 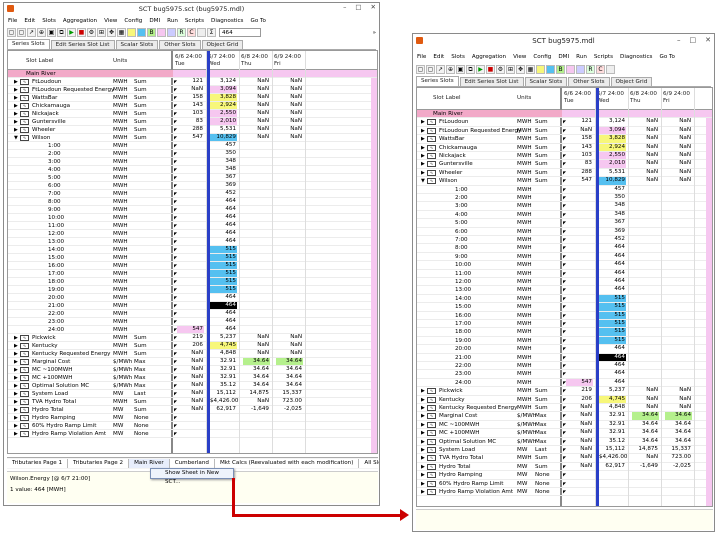 What do you see at coordinates (579, 147) in the screenshot?
I see `value-cell: 143` at bounding box center [579, 147].